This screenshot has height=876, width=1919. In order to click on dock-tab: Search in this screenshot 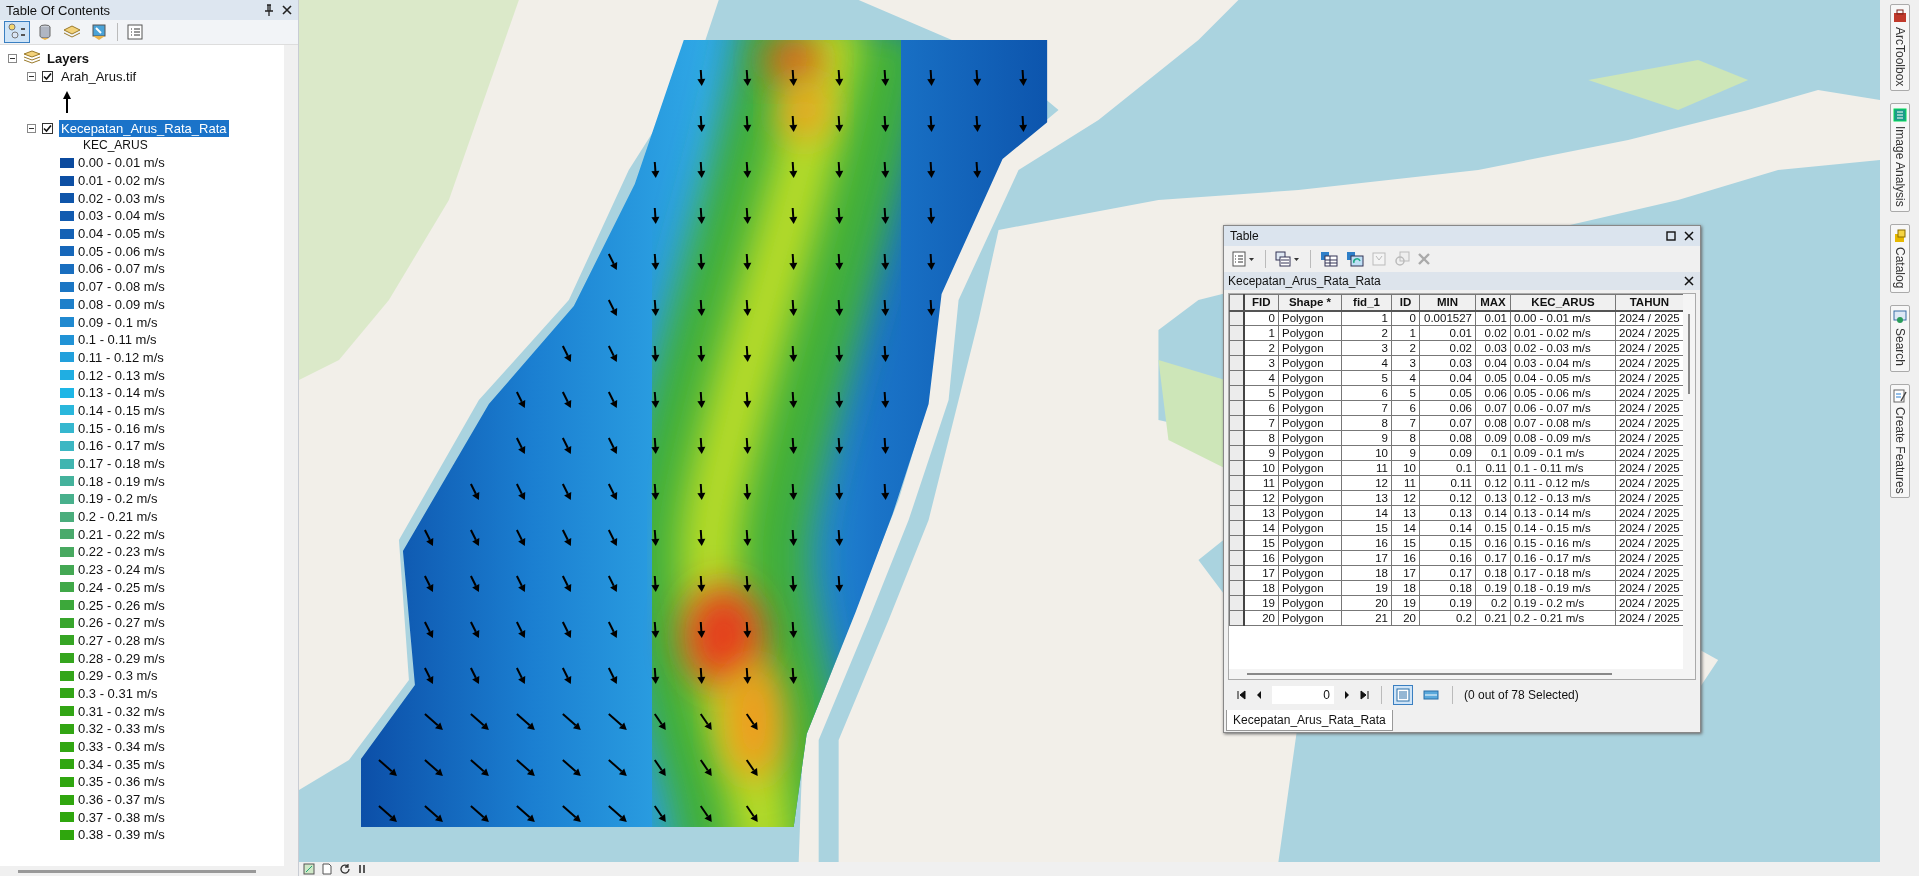, I will do `click(1899, 338)`.